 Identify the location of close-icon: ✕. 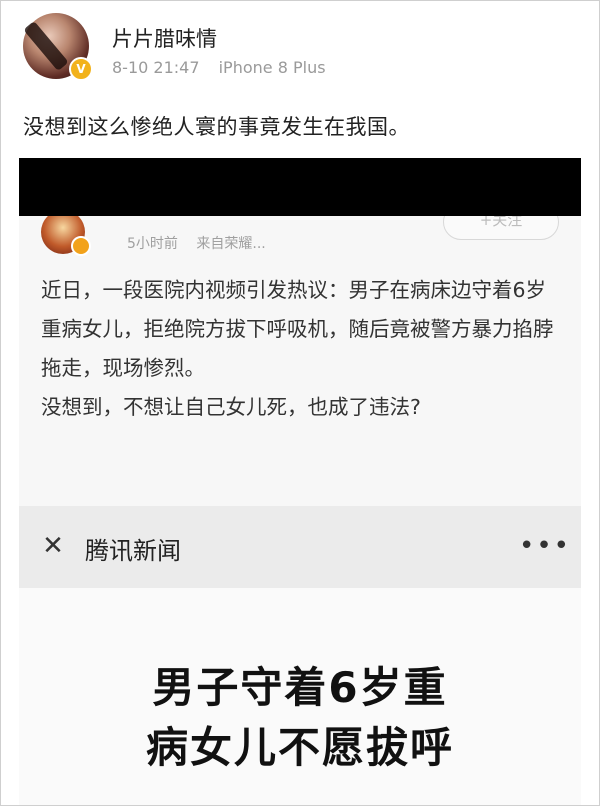
(53, 546).